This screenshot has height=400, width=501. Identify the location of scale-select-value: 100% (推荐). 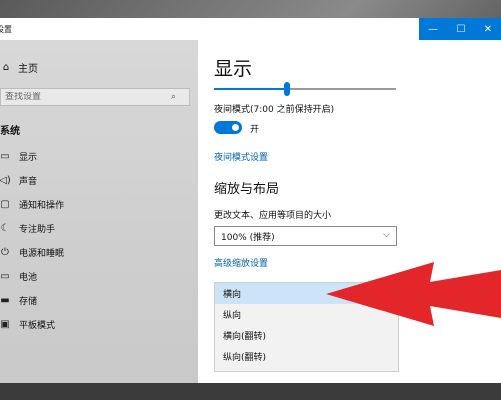
(248, 237).